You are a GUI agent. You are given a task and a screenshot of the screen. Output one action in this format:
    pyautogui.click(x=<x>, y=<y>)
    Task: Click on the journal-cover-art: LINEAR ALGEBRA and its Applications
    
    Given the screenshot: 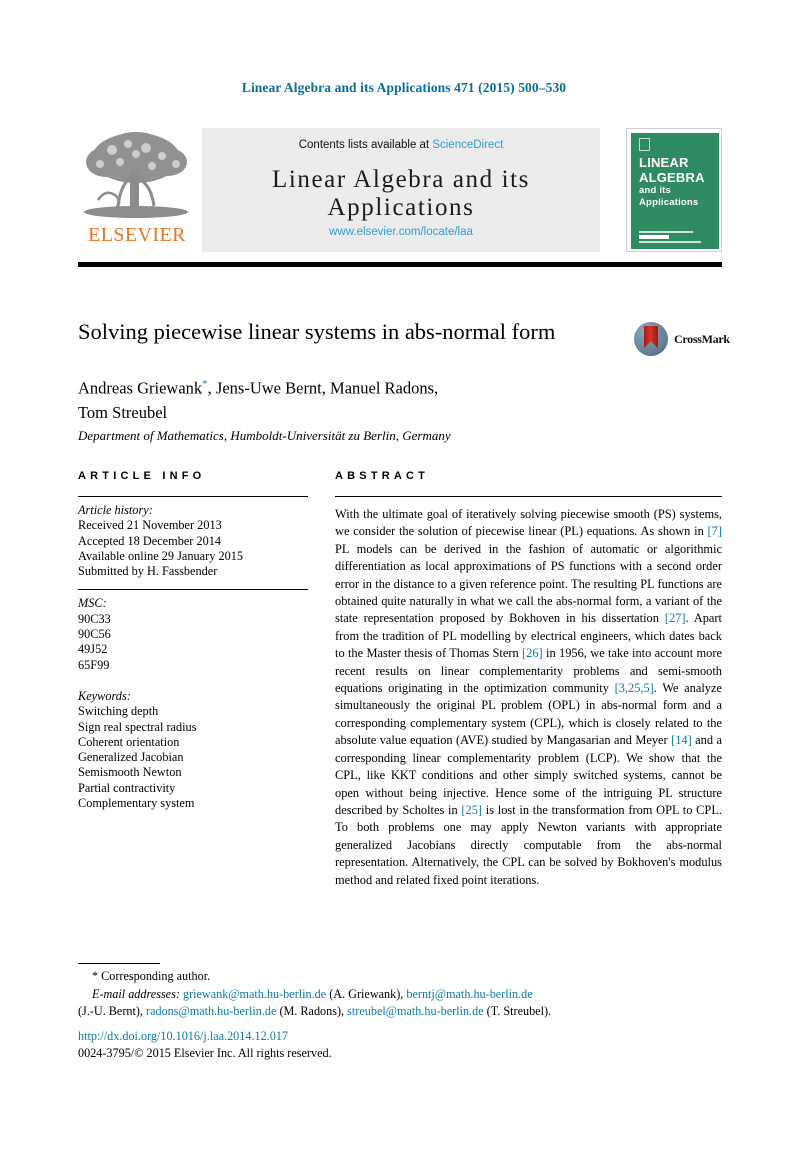 What is the action you would take?
    pyautogui.click(x=675, y=191)
    